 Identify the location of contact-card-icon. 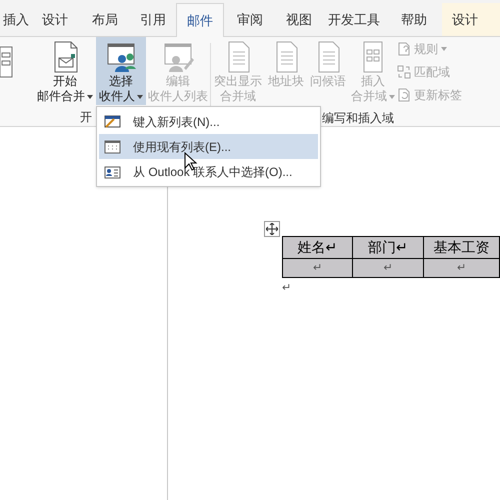
(112, 172).